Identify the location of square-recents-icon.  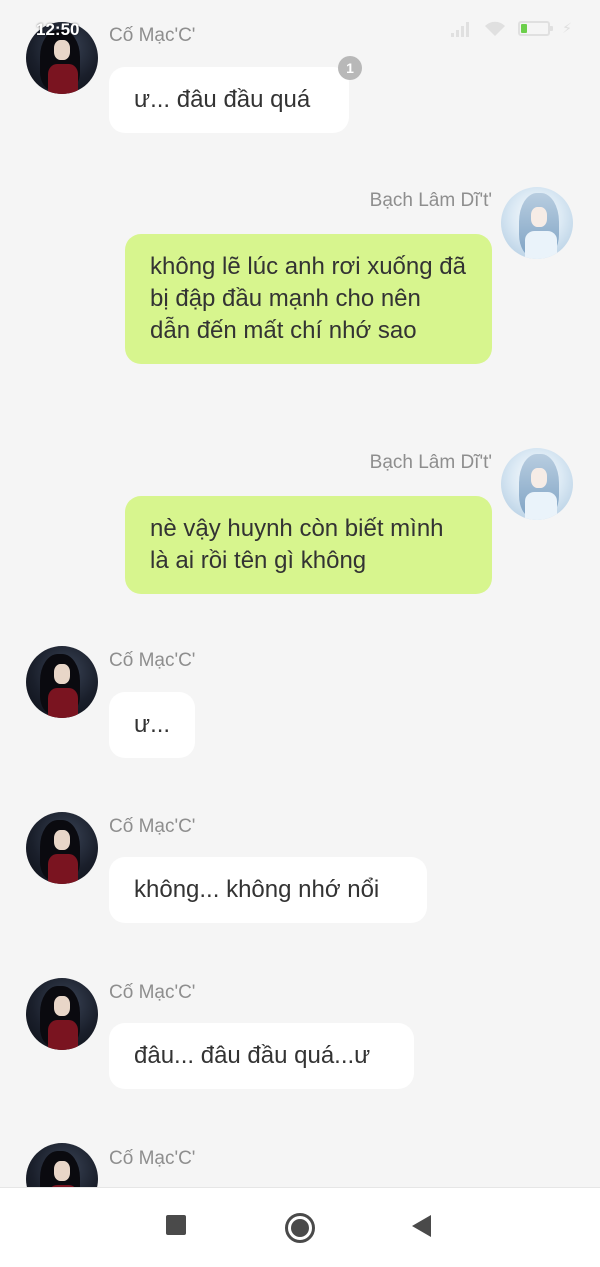
(176, 1225).